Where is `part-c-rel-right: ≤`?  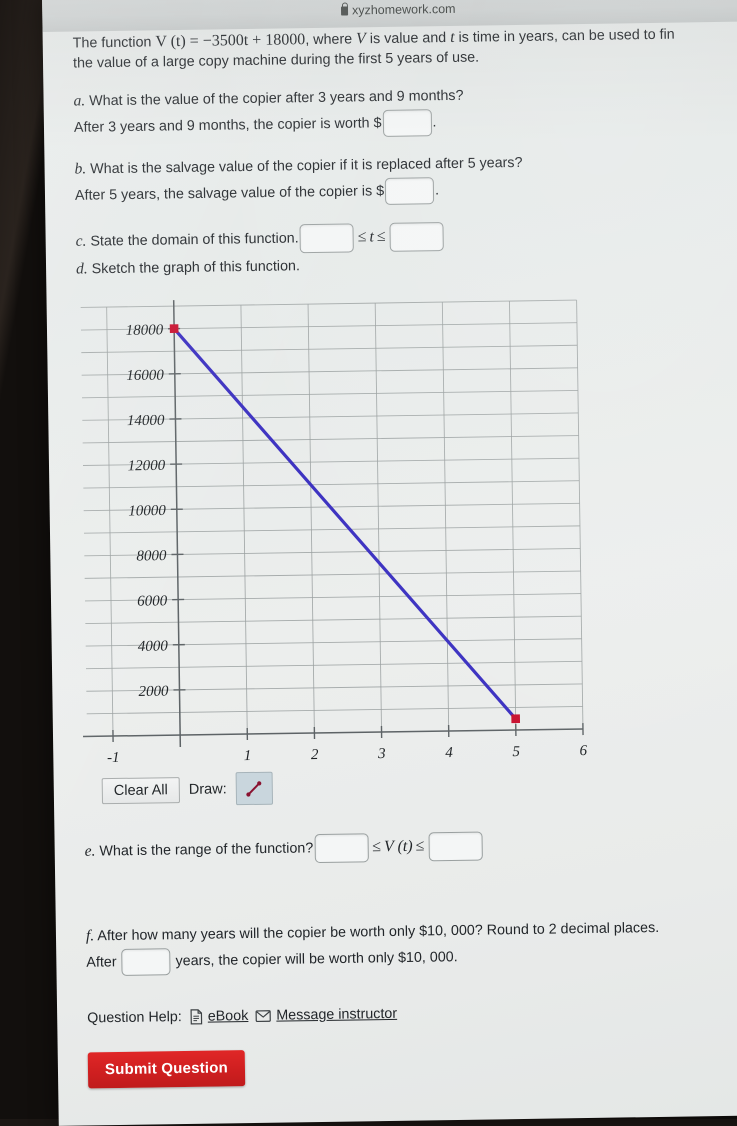
part-c-rel-right: ≤ is located at coordinates (381, 236).